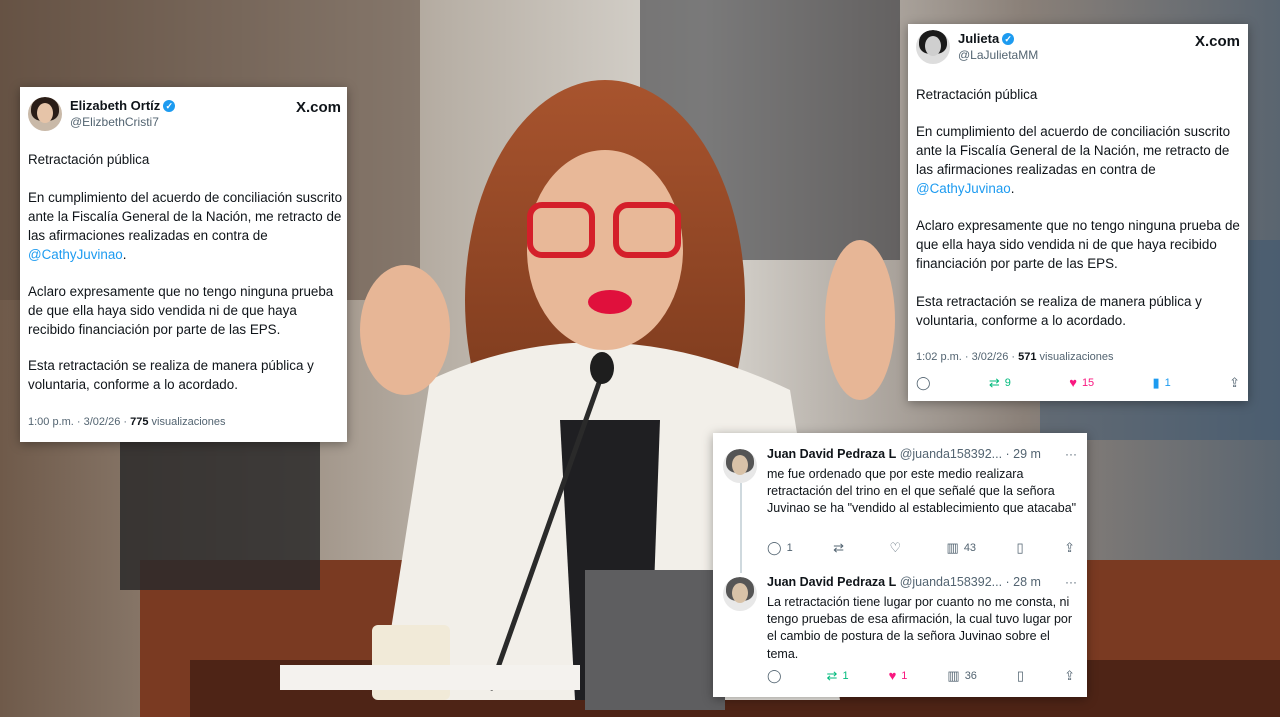  Describe the element at coordinates (921, 547) in the screenshot. I see `reply-actions: ◯ 1 ⇄ ♡ ▥ 43 ▯ ⇪` at that location.